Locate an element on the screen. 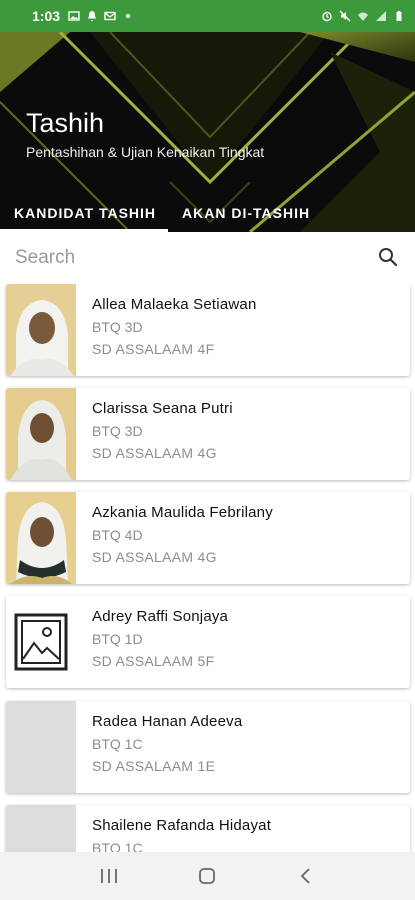 The image size is (415, 900). student-level: BTQ 4D is located at coordinates (117, 535).